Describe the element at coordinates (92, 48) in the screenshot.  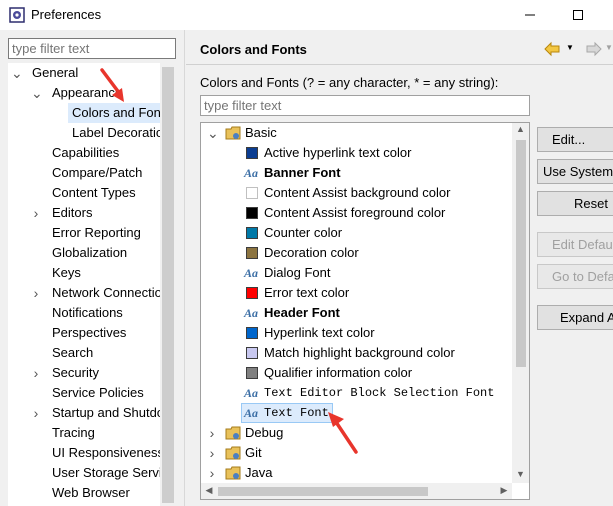
I see `left-filter-input` at that location.